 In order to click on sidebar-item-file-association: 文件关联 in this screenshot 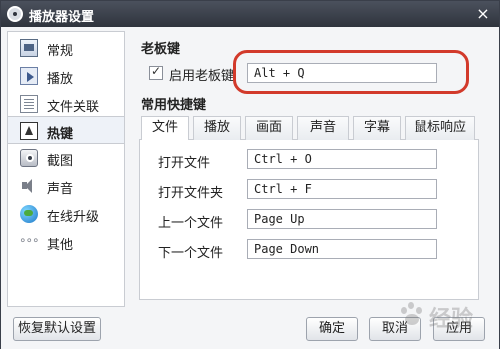, I will do `click(66, 104)`.